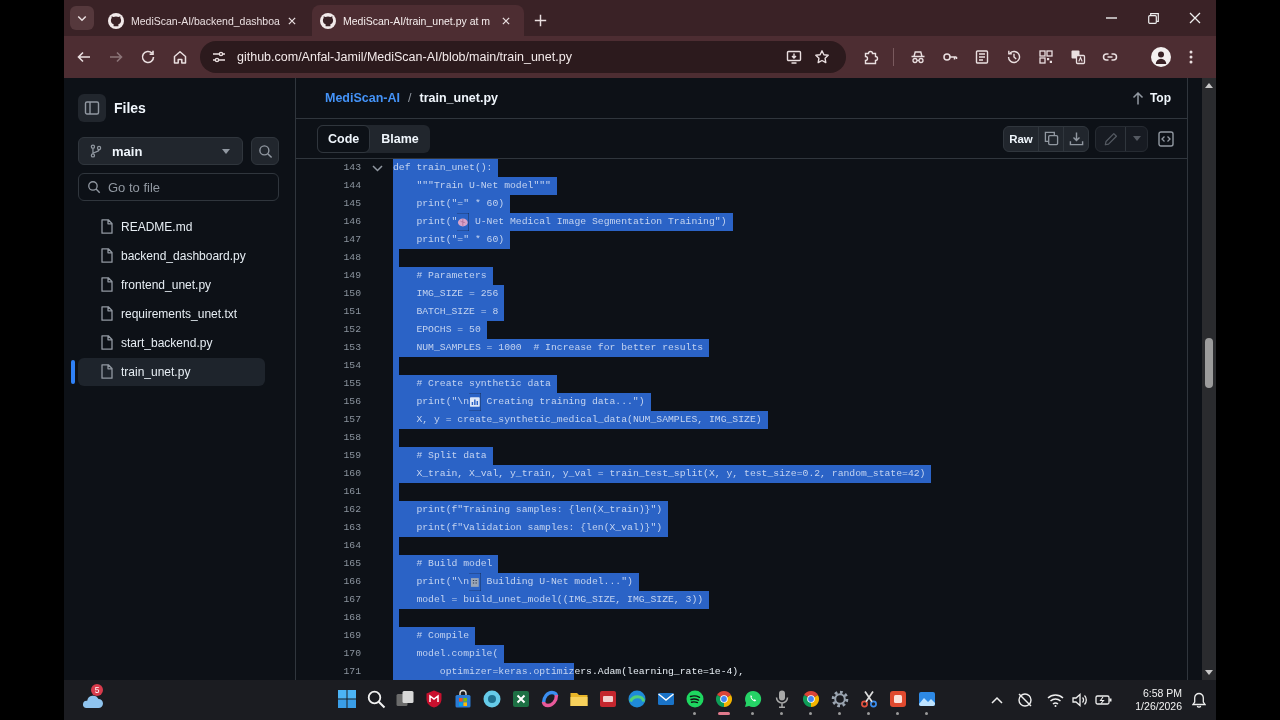 Image resolution: width=1280 pixels, height=720 pixels. What do you see at coordinates (351, 510) in the screenshot?
I see `line-number: 162` at bounding box center [351, 510].